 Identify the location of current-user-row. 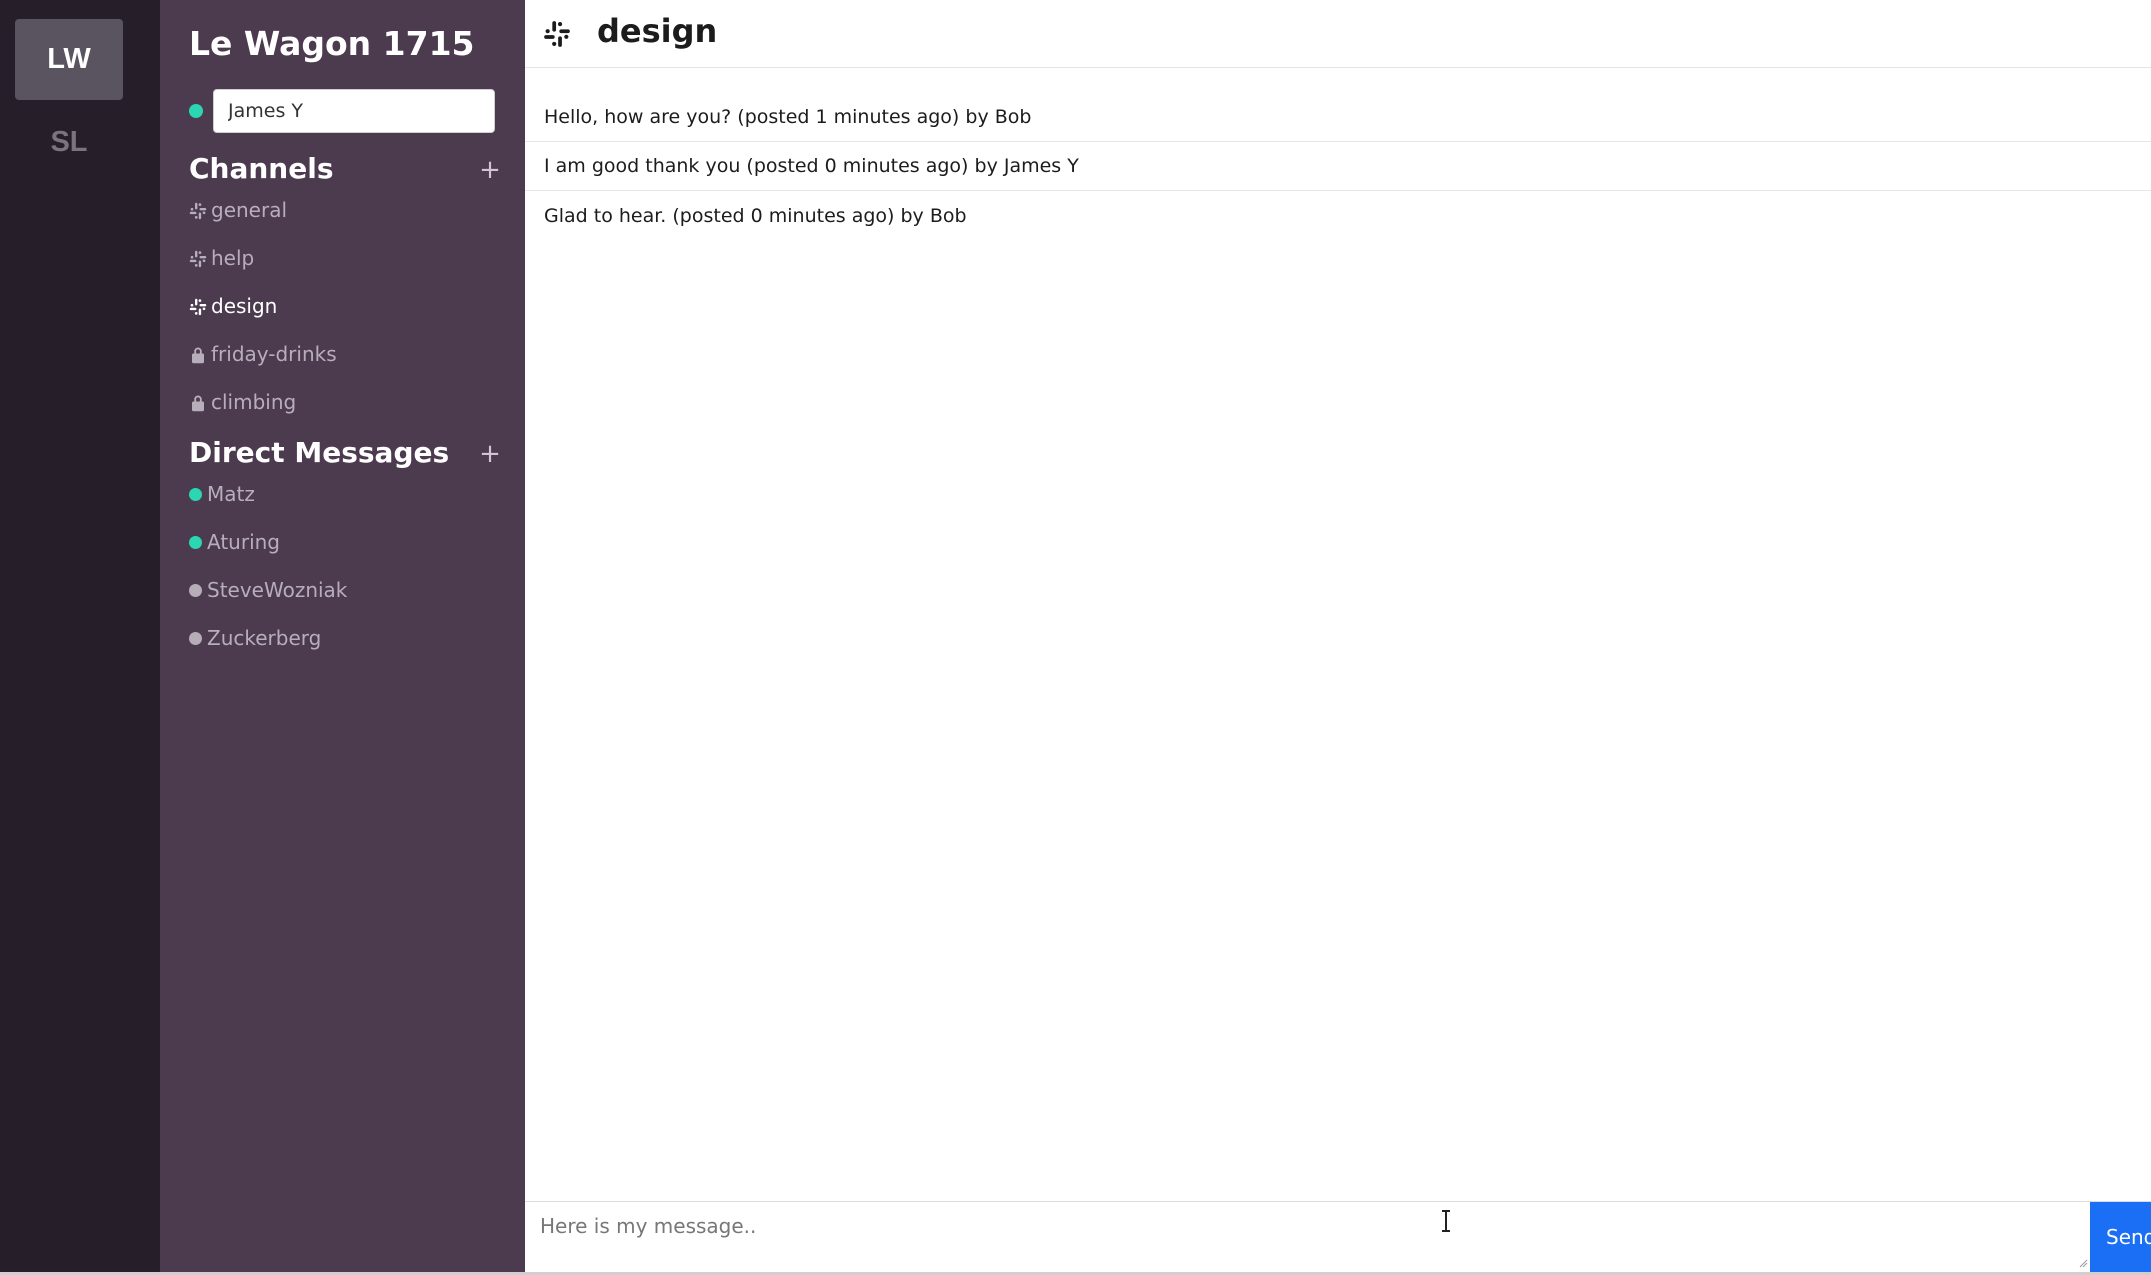
(342, 111).